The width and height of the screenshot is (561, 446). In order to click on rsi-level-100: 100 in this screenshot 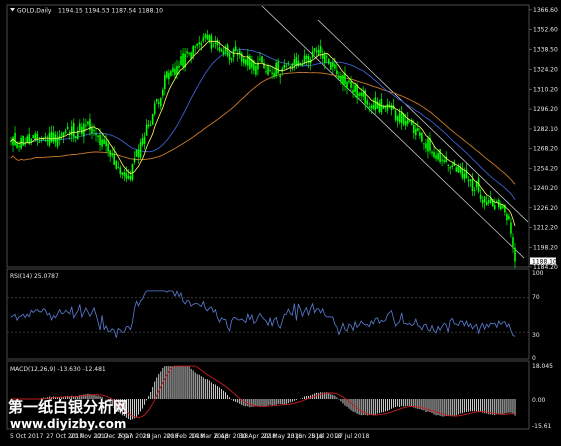, I will do `click(538, 273)`.